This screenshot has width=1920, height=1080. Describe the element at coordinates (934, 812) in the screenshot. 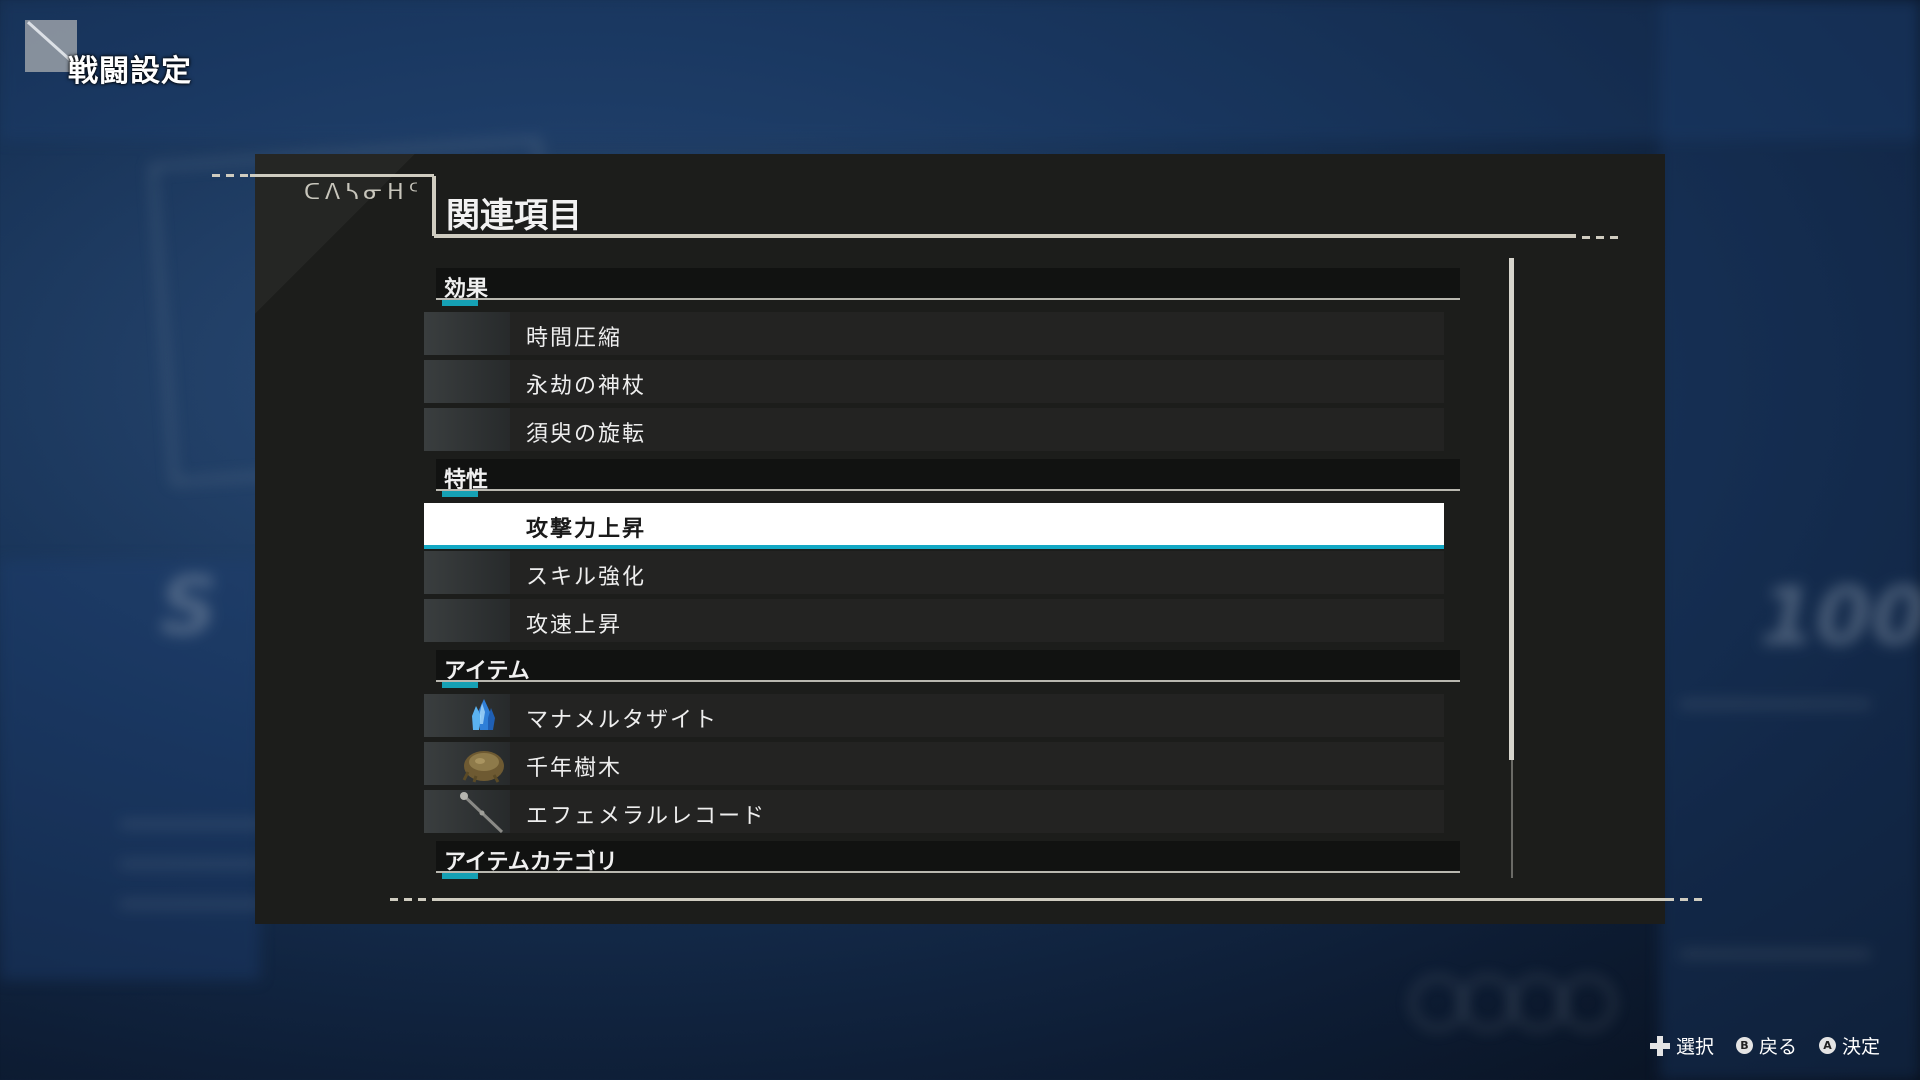

I see `list-item: エフェメラルレコード` at that location.